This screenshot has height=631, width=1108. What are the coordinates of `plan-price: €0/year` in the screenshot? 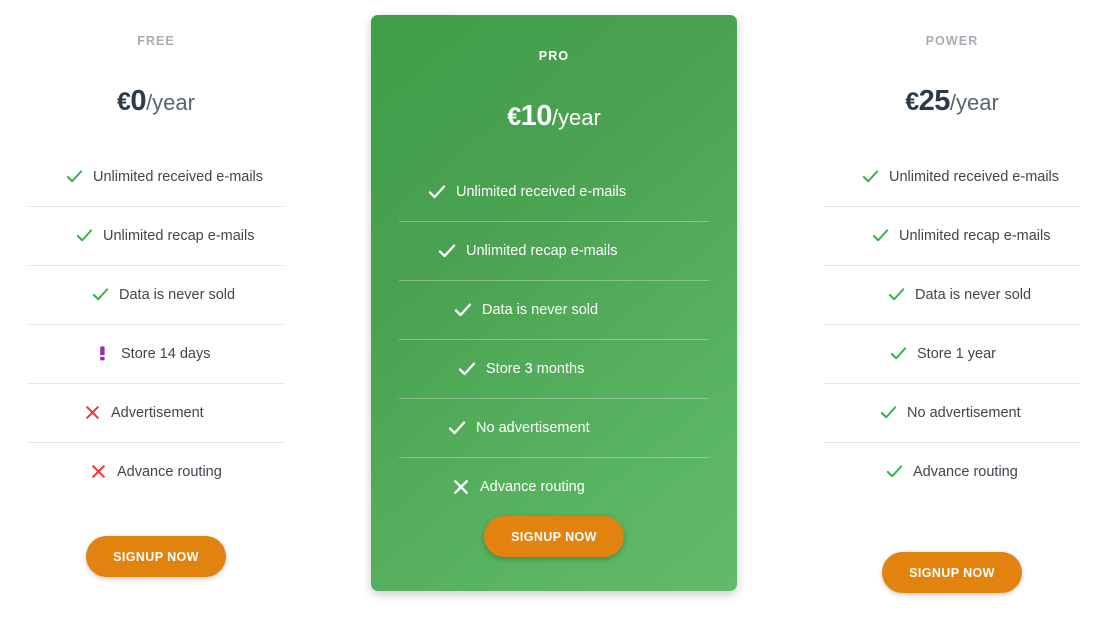 It's located at (156, 101).